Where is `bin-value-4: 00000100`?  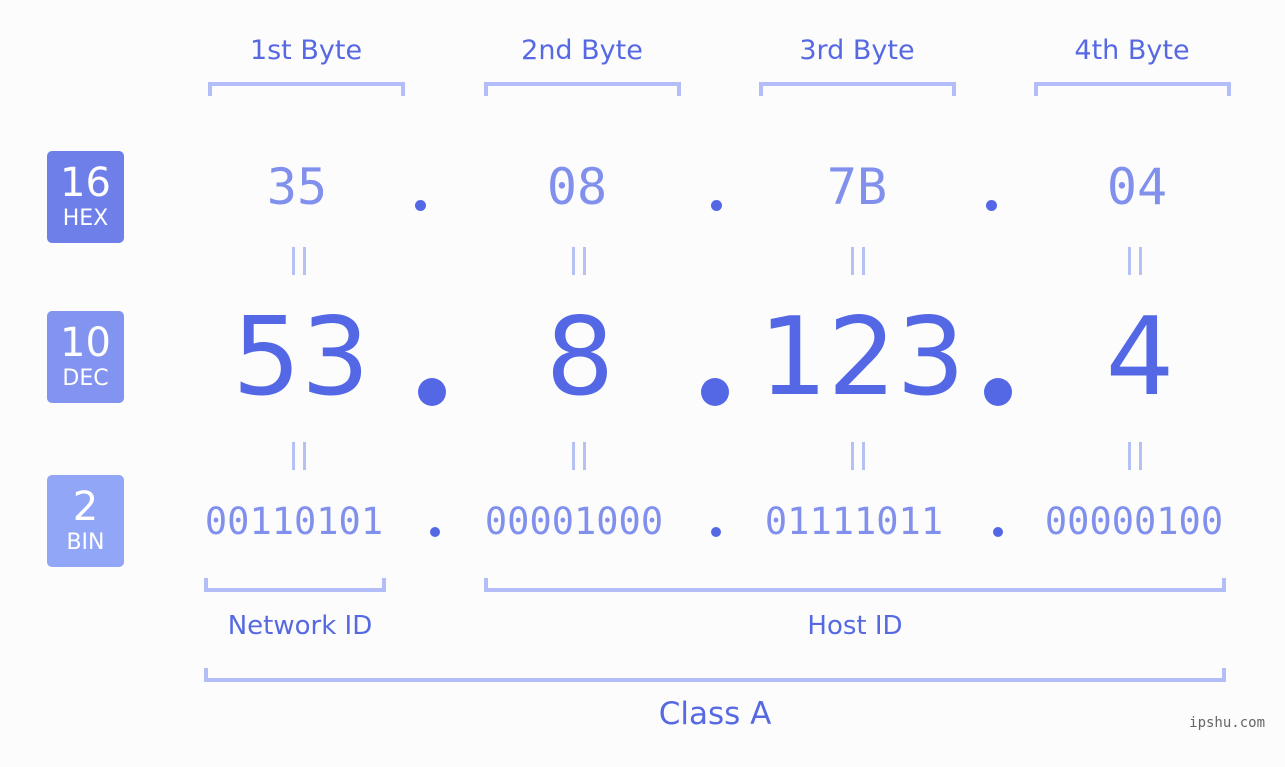 bin-value-4: 00000100 is located at coordinates (1134, 521).